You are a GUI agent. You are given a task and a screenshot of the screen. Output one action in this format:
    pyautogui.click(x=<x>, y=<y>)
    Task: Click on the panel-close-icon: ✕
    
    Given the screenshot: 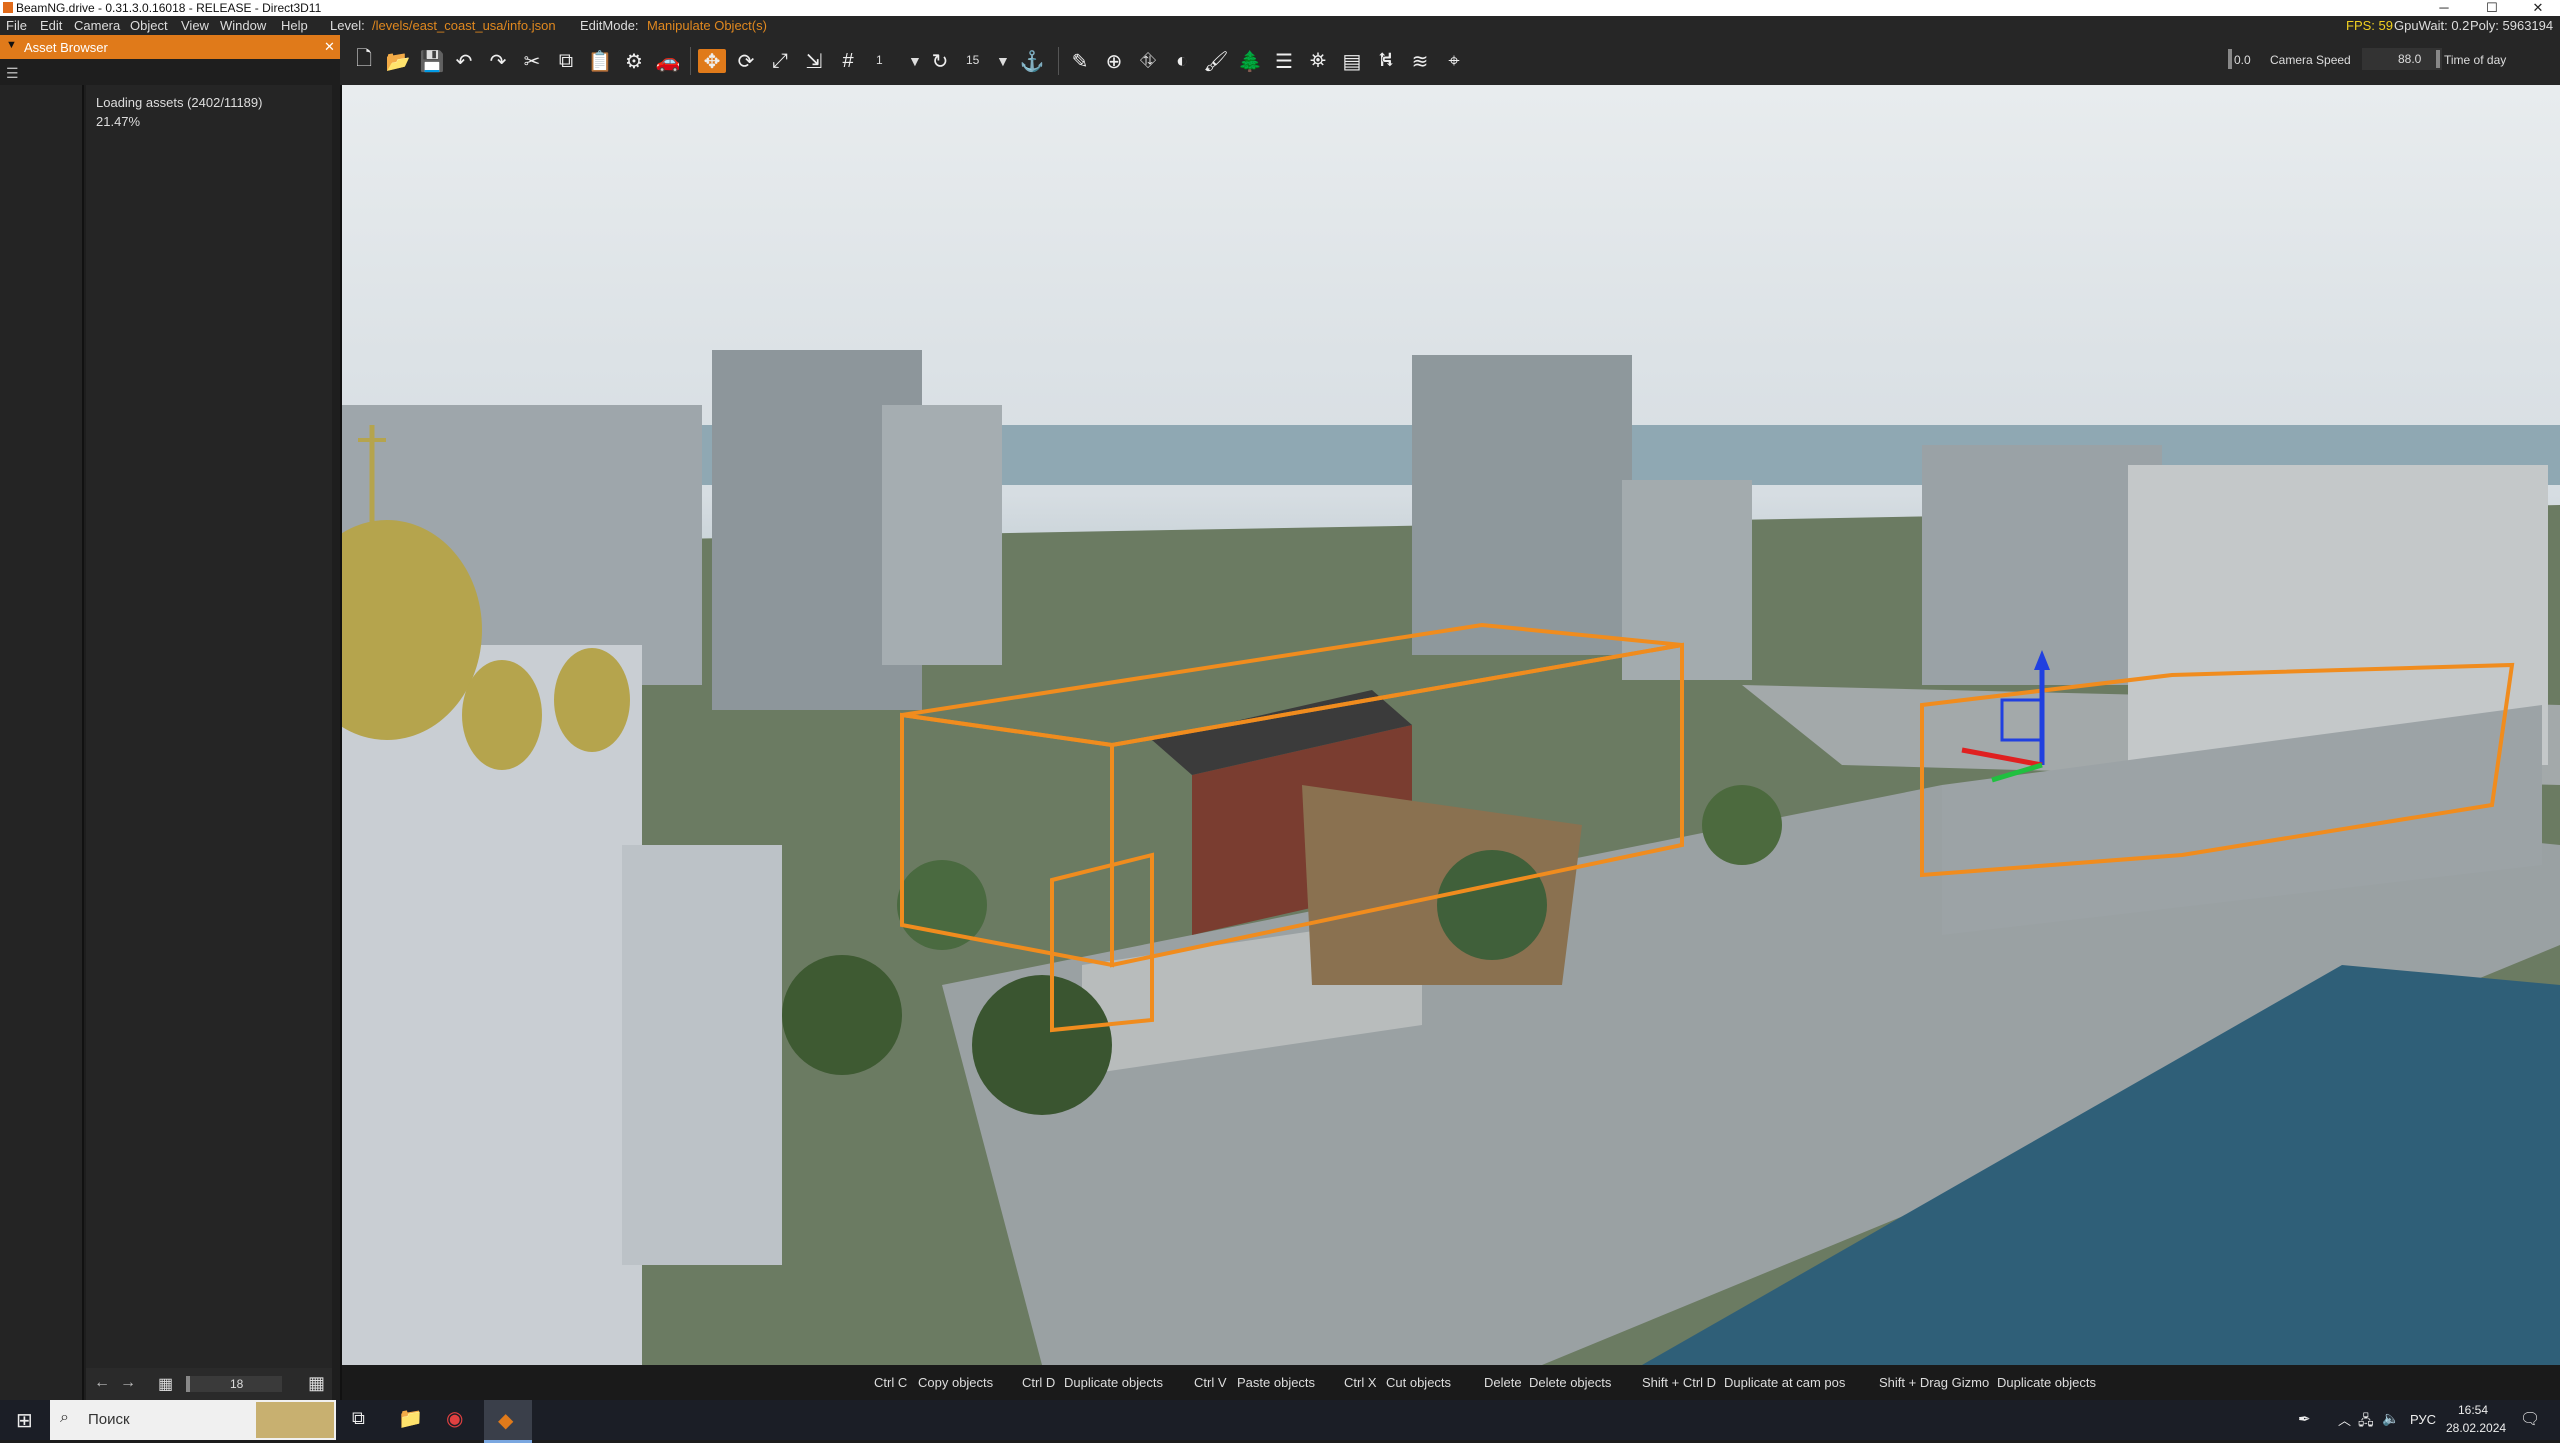 What is the action you would take?
    pyautogui.click(x=329, y=47)
    